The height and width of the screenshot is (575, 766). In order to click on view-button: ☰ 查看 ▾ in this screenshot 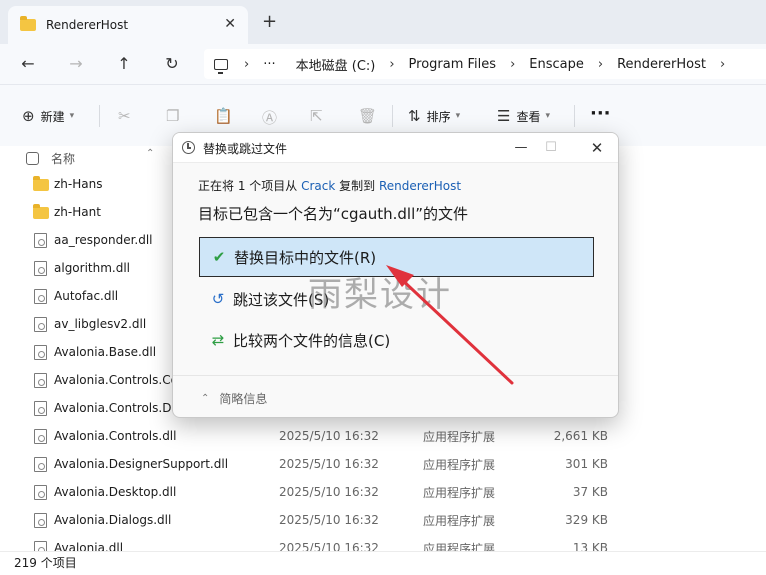, I will do `click(523, 116)`.